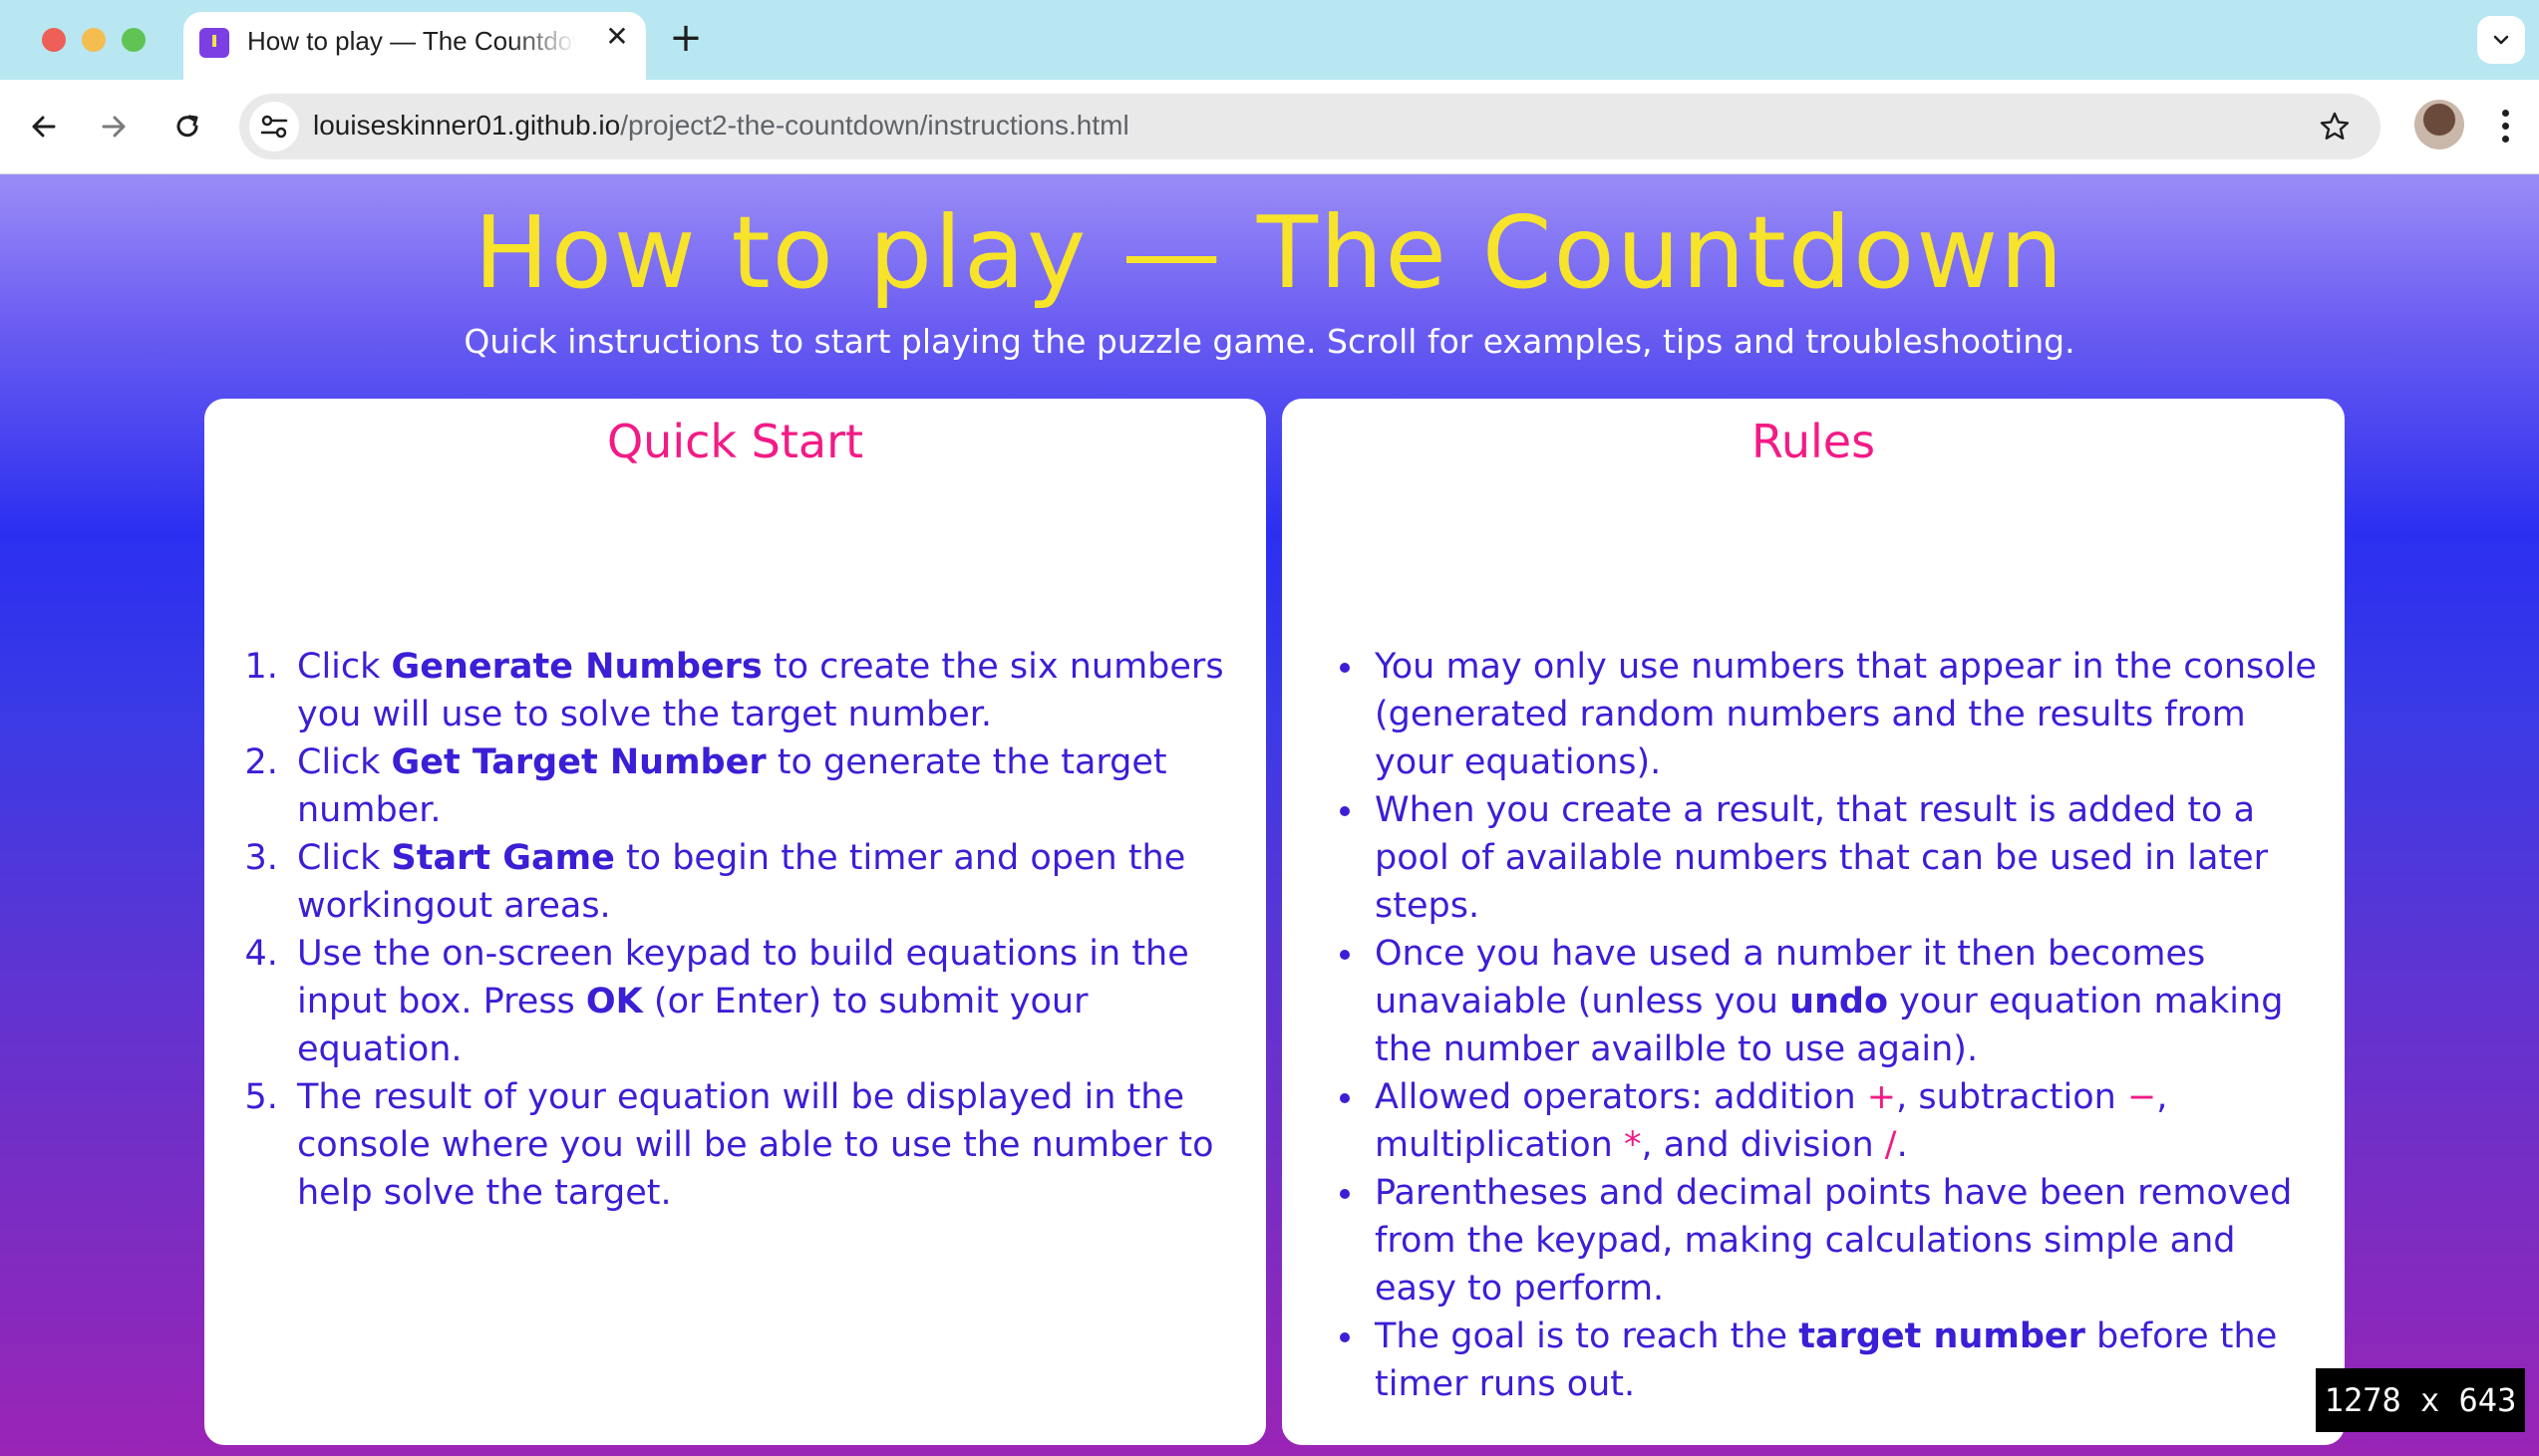  What do you see at coordinates (503, 858) in the screenshot?
I see `start-game-label: Start Game` at bounding box center [503, 858].